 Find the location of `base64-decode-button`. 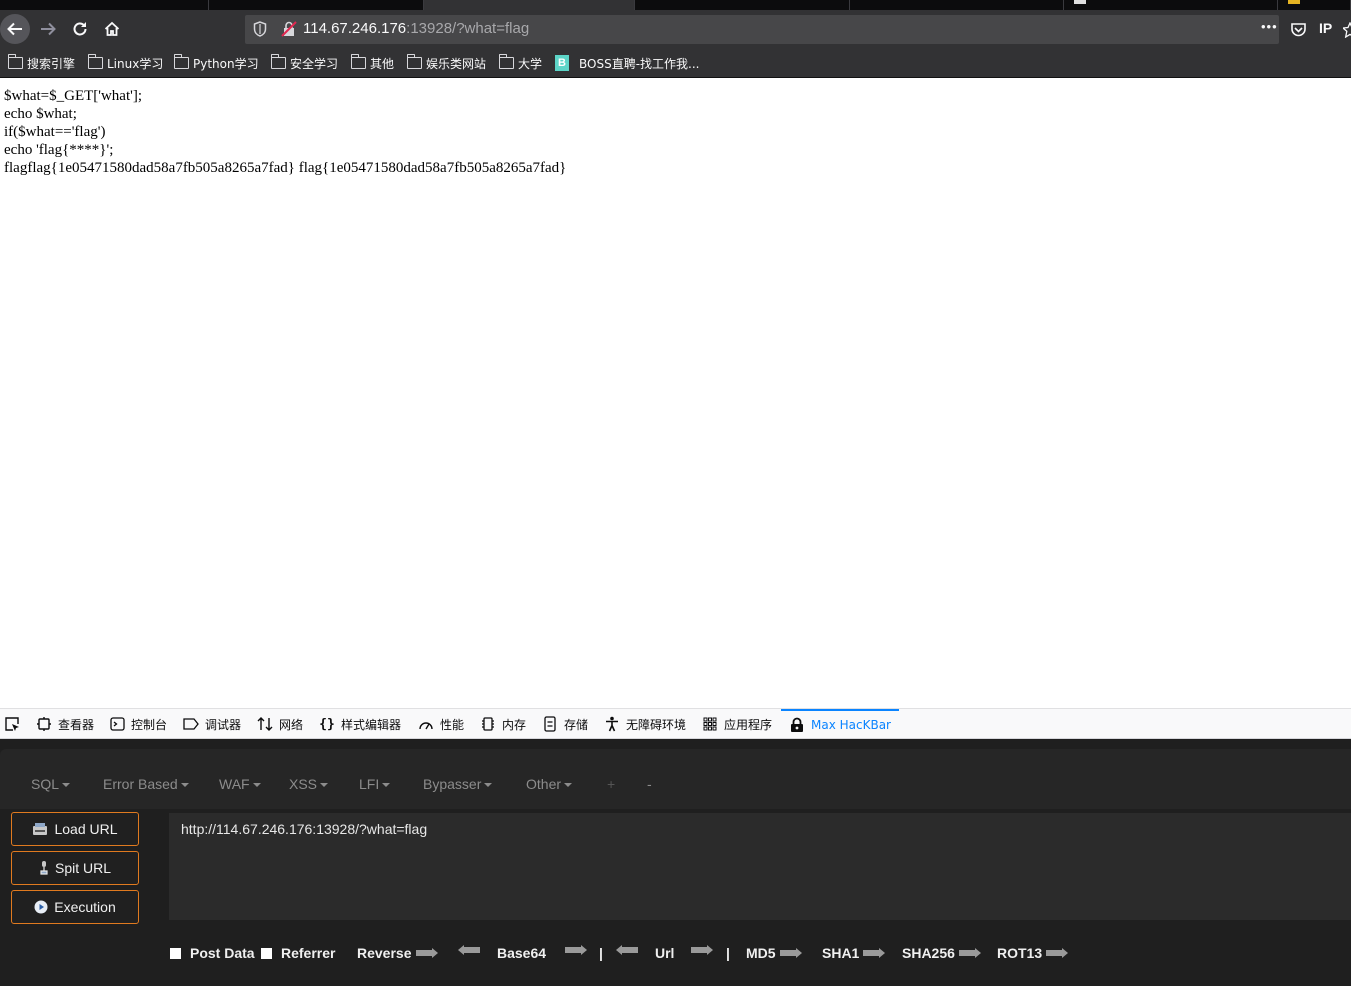

base64-decode-button is located at coordinates (469, 950).